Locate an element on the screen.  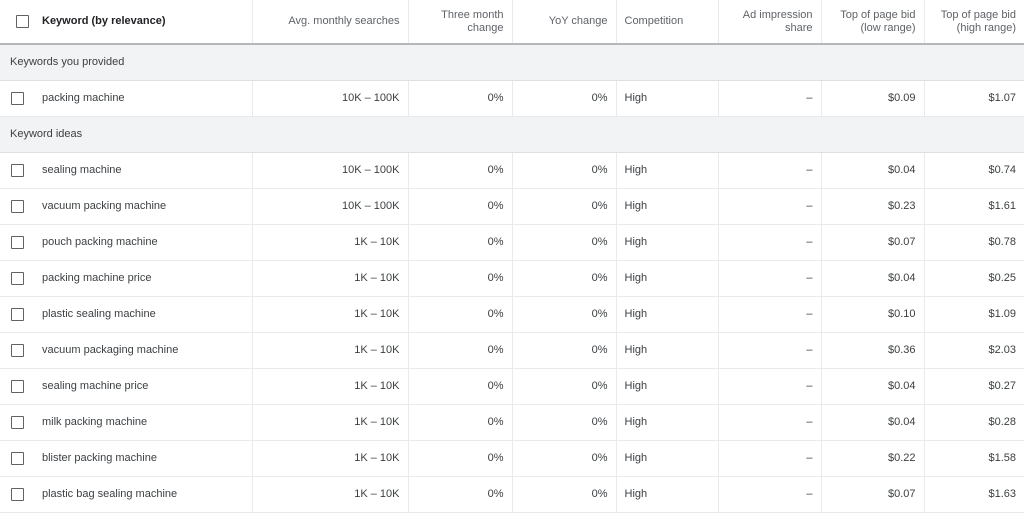
keyword-cell: plastic sealing machine is located at coordinates (143, 314).